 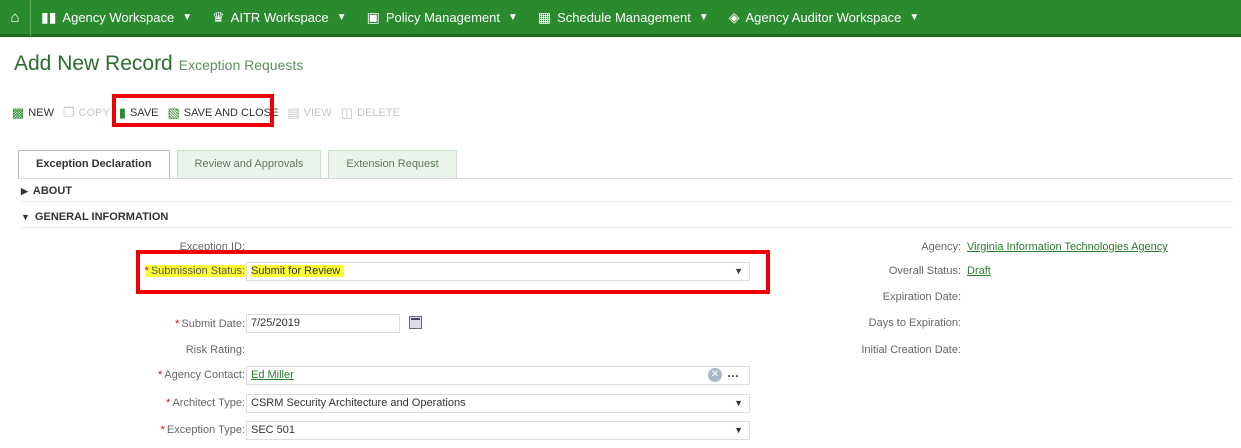 What do you see at coordinates (215, 350) in the screenshot?
I see `risk-rating-label: Risk Rating:` at bounding box center [215, 350].